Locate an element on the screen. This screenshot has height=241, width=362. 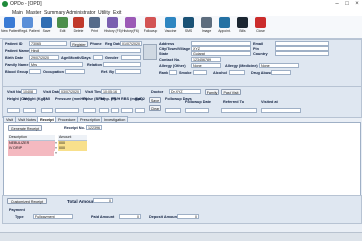
toolbar-button-registered-patient: Regd. Patient is located at coordinates (29, 27).